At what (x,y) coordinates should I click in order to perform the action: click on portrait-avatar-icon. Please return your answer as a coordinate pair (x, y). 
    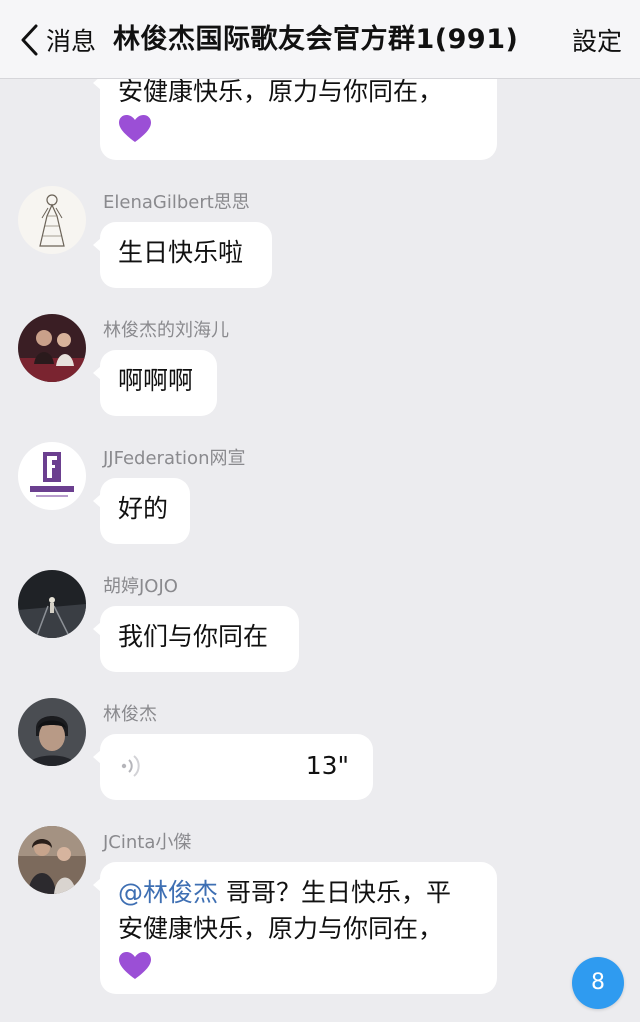
    Looking at the image, I should click on (52, 732).